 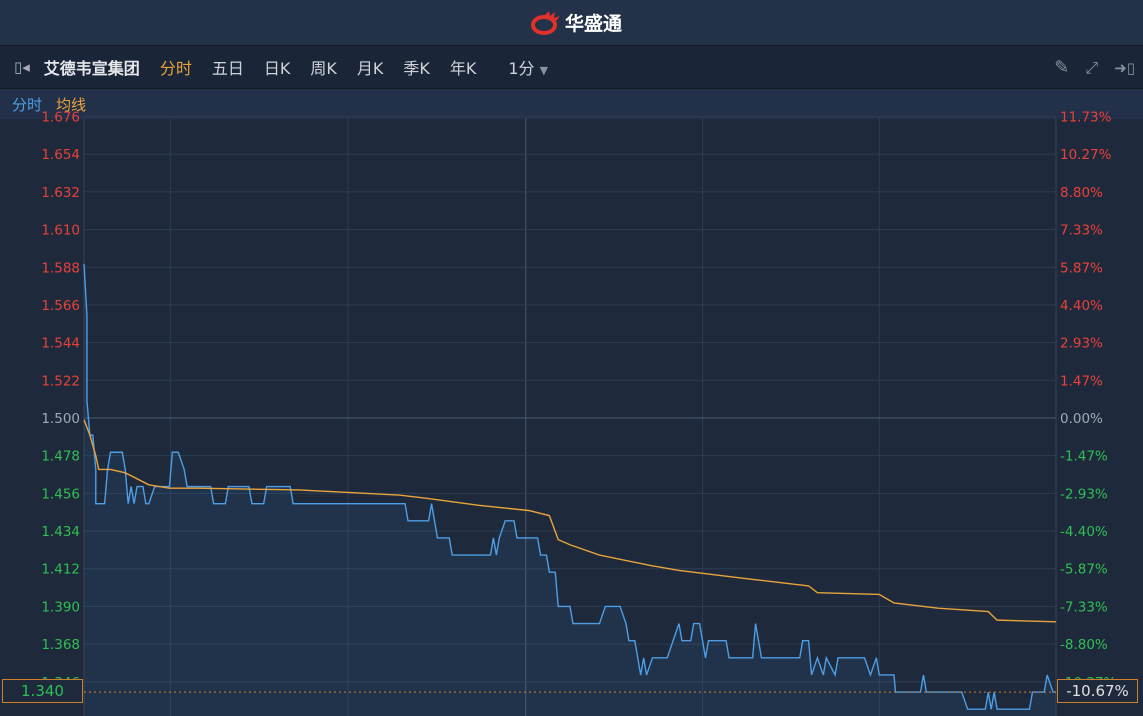 I want to click on collapse-sidebar-icon: ▯◂, so click(x=22, y=67).